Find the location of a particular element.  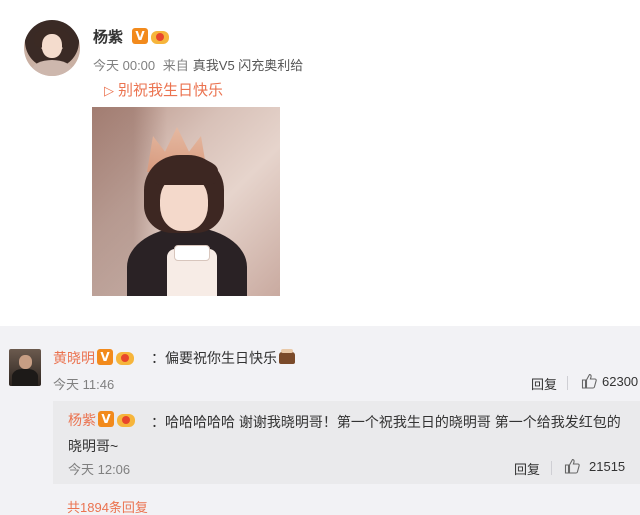

author-avatar is located at coordinates (52, 48).